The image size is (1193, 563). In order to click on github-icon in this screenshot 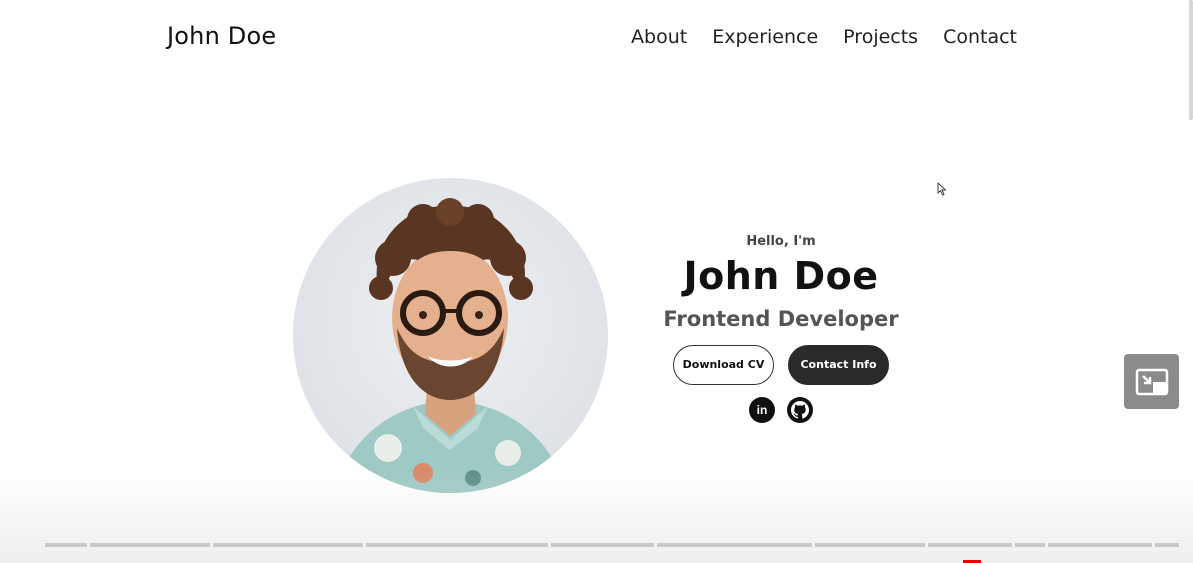, I will do `click(800, 409)`.